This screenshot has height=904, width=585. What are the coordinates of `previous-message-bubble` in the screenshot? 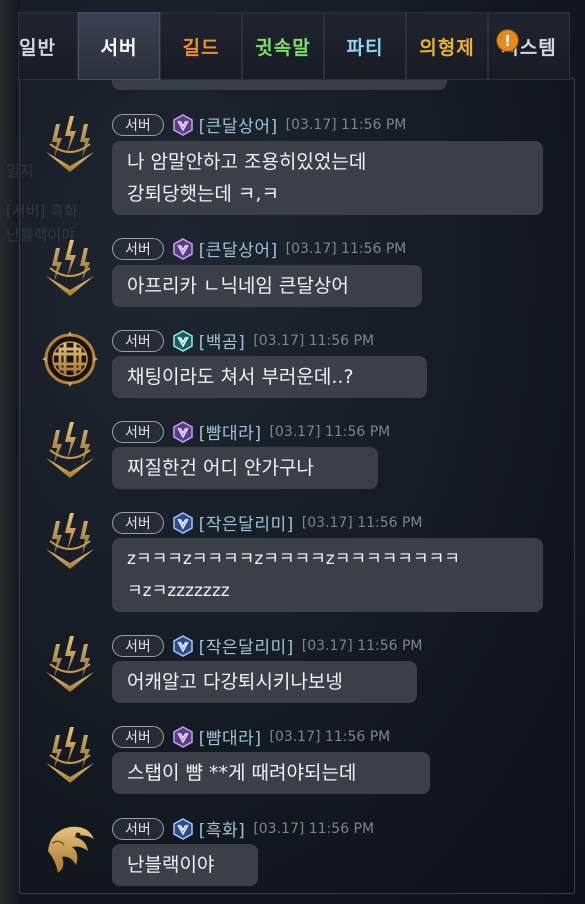 It's located at (279, 85).